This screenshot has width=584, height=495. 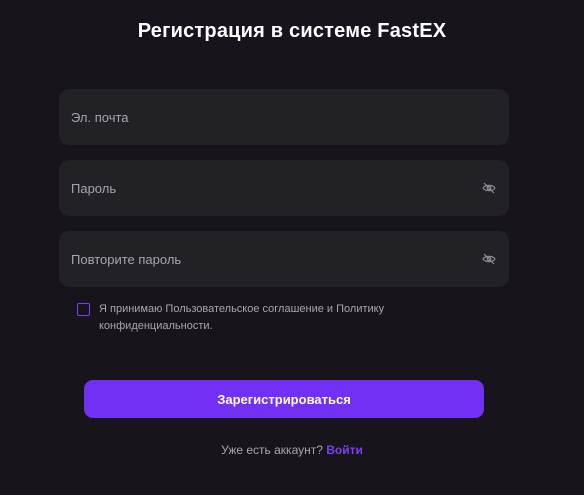 What do you see at coordinates (83, 309) in the screenshot?
I see `agreement-checkbox` at bounding box center [83, 309].